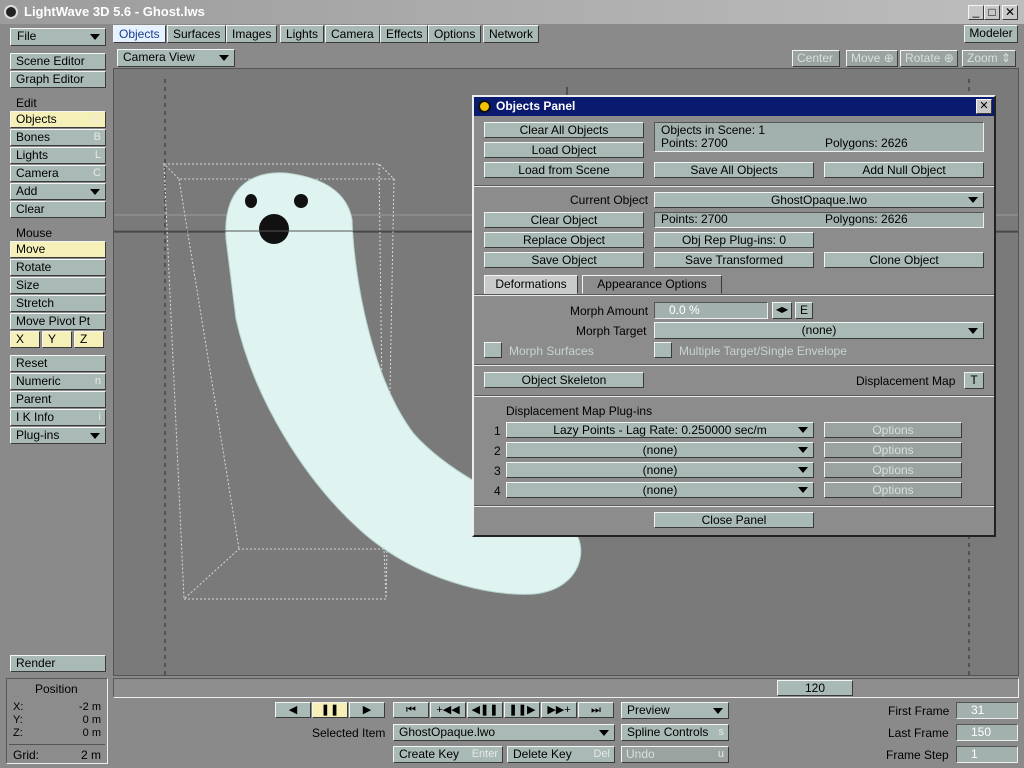 Image resolution: width=1024 pixels, height=768 pixels. What do you see at coordinates (58, 191) in the screenshot?
I see `add-menu: Add` at bounding box center [58, 191].